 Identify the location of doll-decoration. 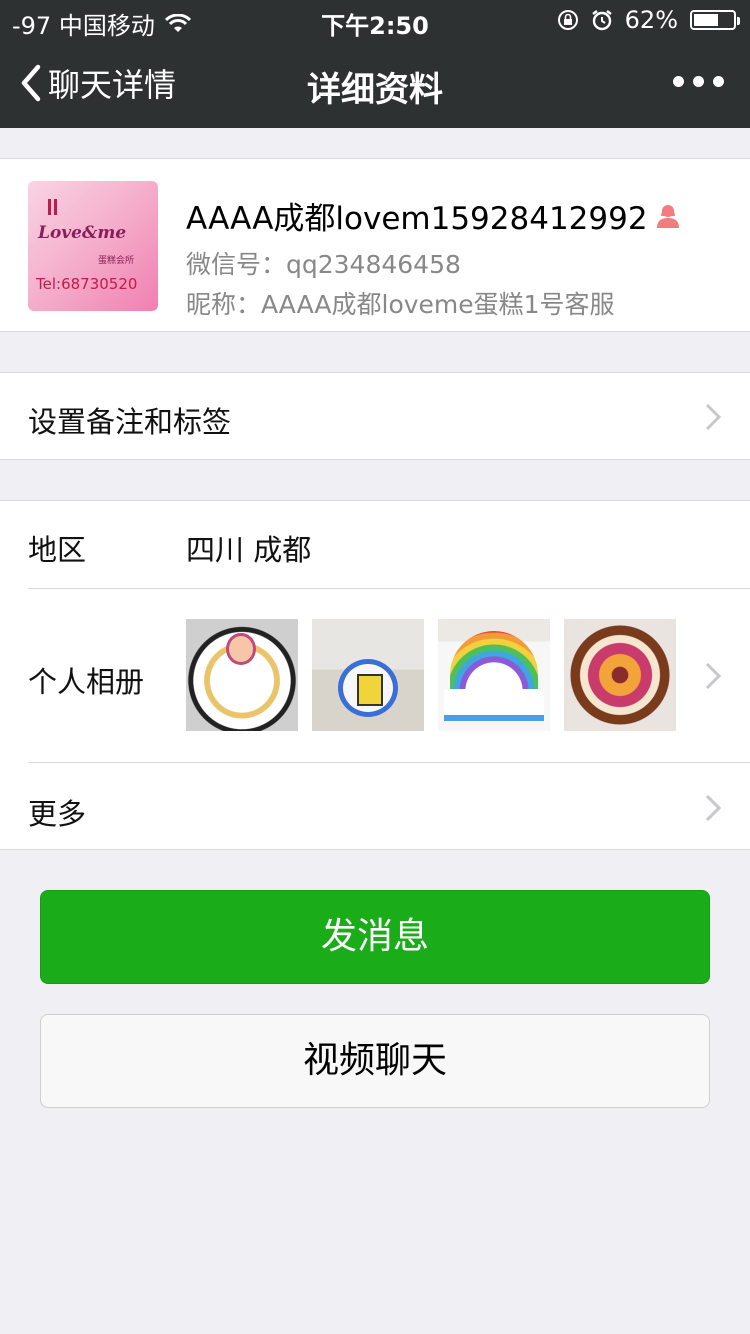
(241, 649).